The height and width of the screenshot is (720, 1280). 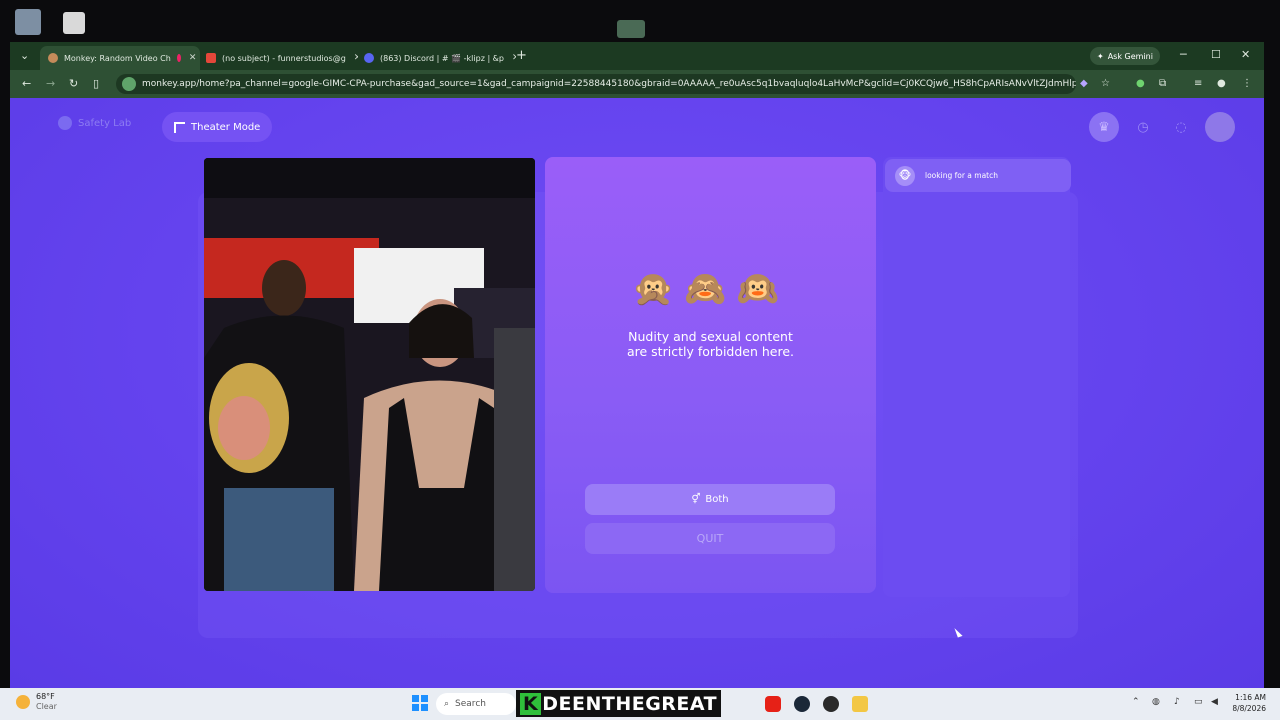 What do you see at coordinates (1223, 84) in the screenshot?
I see `profile-icon: ●` at bounding box center [1223, 84].